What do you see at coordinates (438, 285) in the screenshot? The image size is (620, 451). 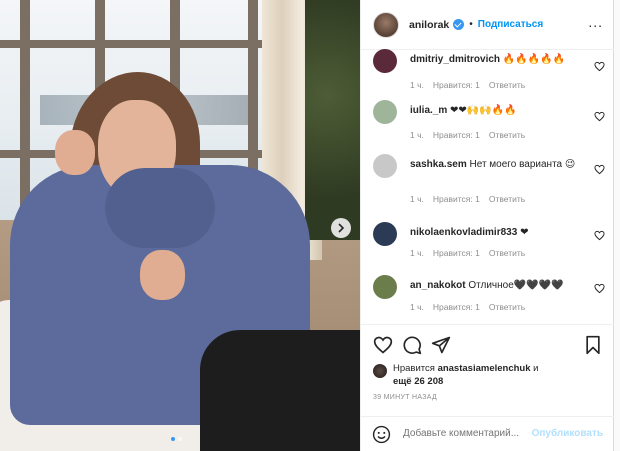 I see `comment-username: an_nakokot` at bounding box center [438, 285].